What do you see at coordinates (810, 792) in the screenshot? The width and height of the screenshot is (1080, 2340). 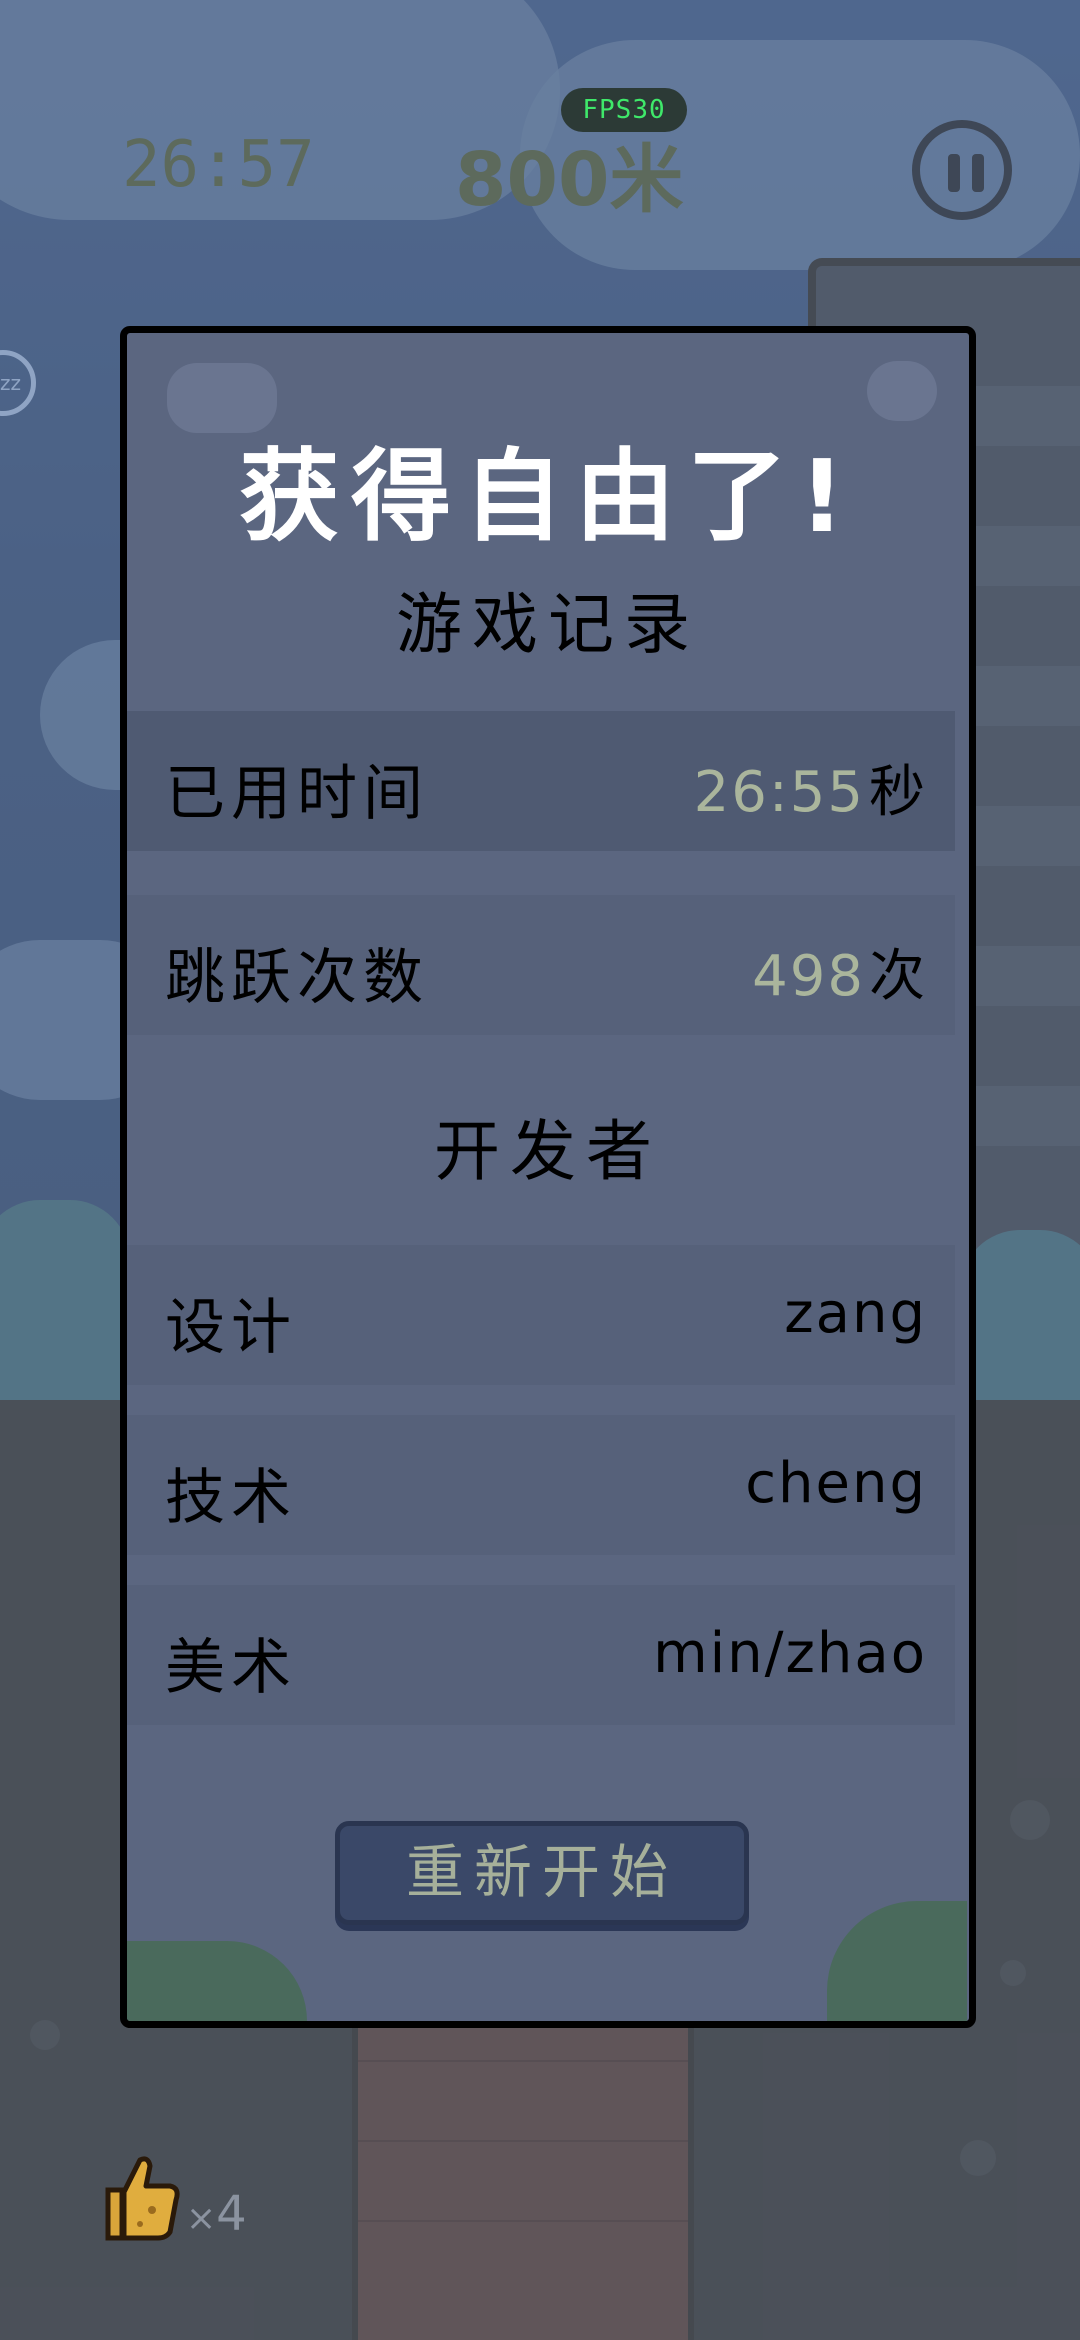 I see `stat-value: 26:55秒` at bounding box center [810, 792].